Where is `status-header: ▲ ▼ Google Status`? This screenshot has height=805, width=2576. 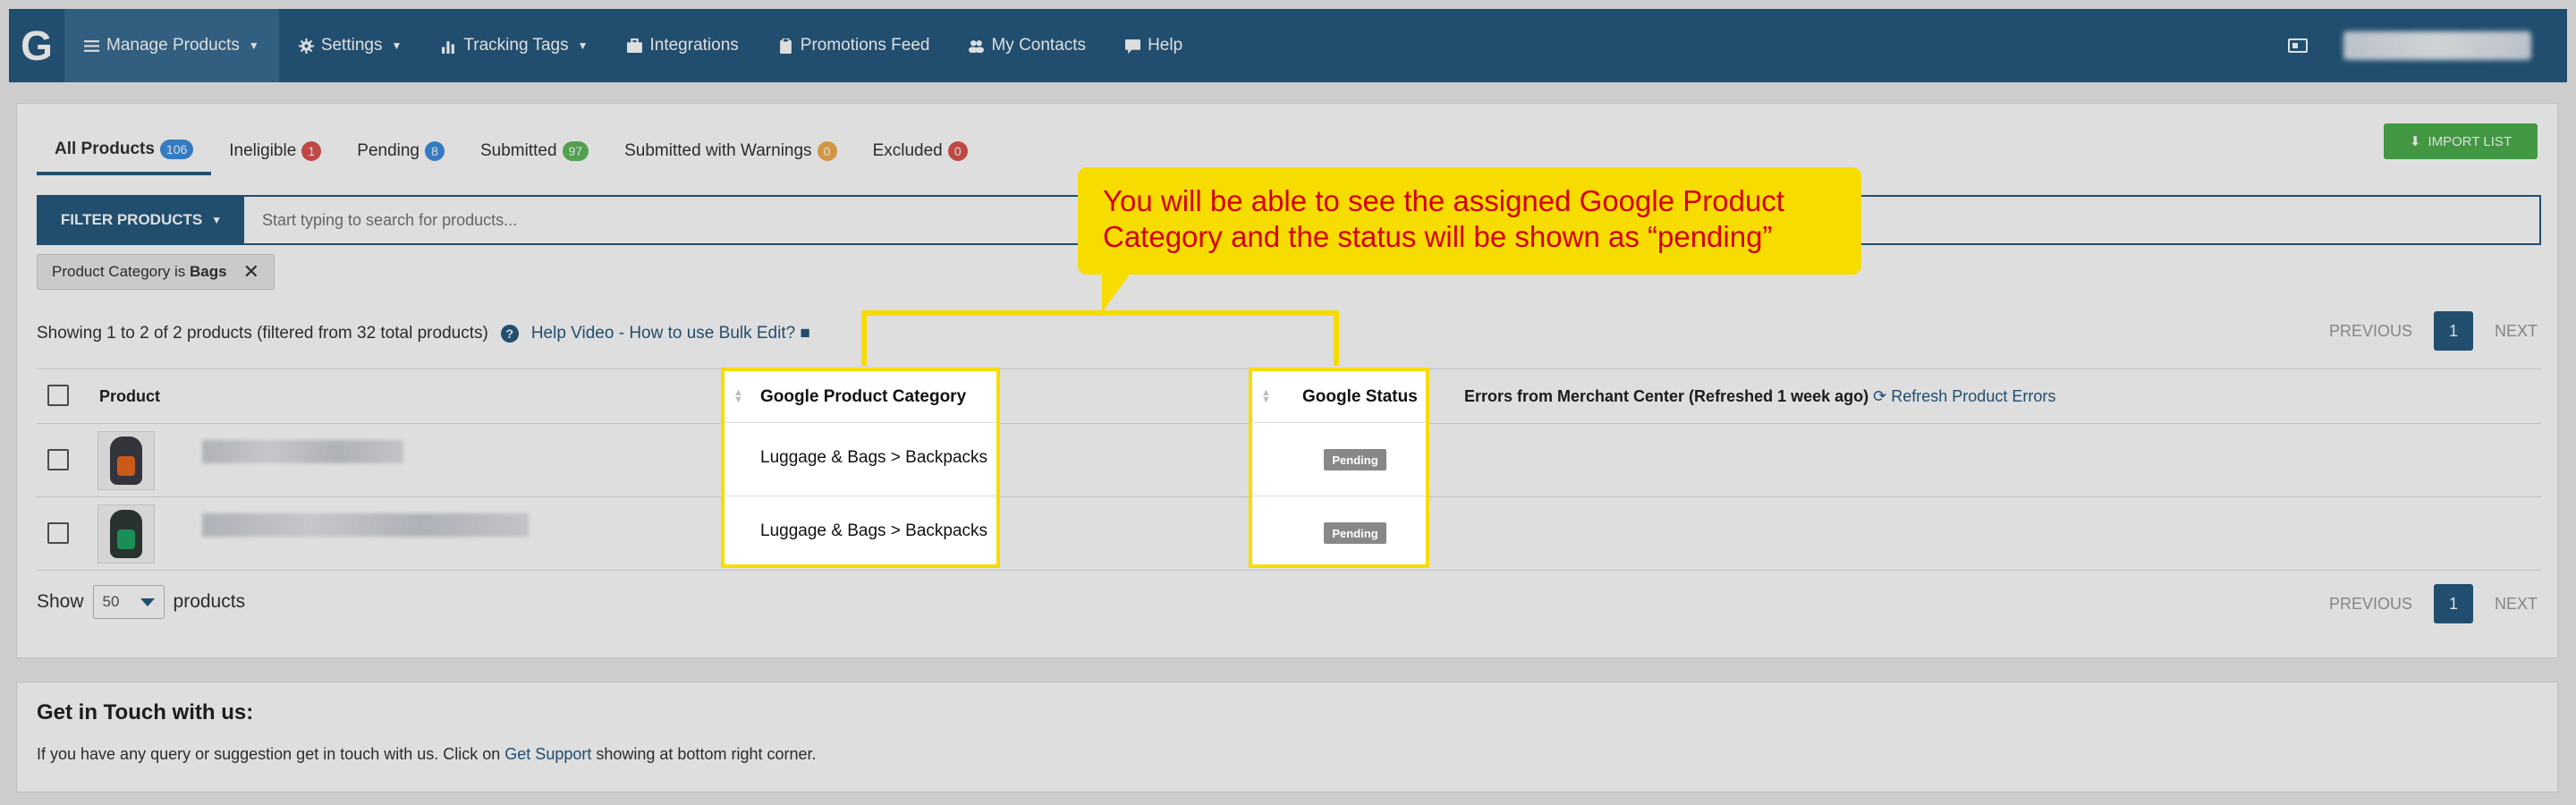 status-header: ▲ ▼ Google Status is located at coordinates (1339, 397).